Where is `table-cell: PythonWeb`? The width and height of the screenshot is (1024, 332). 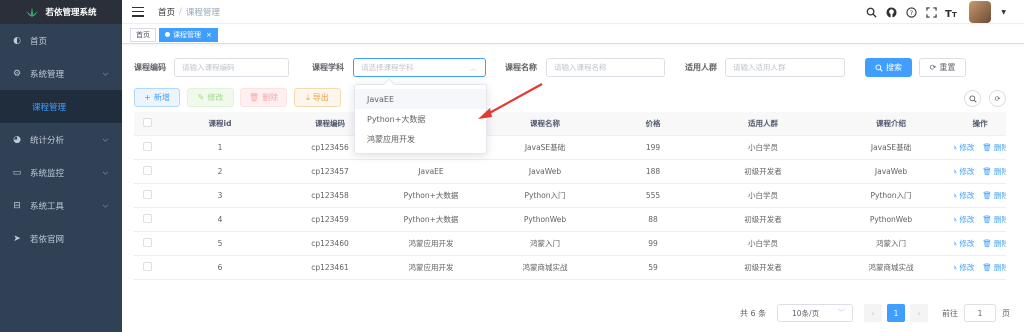
table-cell: PythonWeb is located at coordinates (545, 219).